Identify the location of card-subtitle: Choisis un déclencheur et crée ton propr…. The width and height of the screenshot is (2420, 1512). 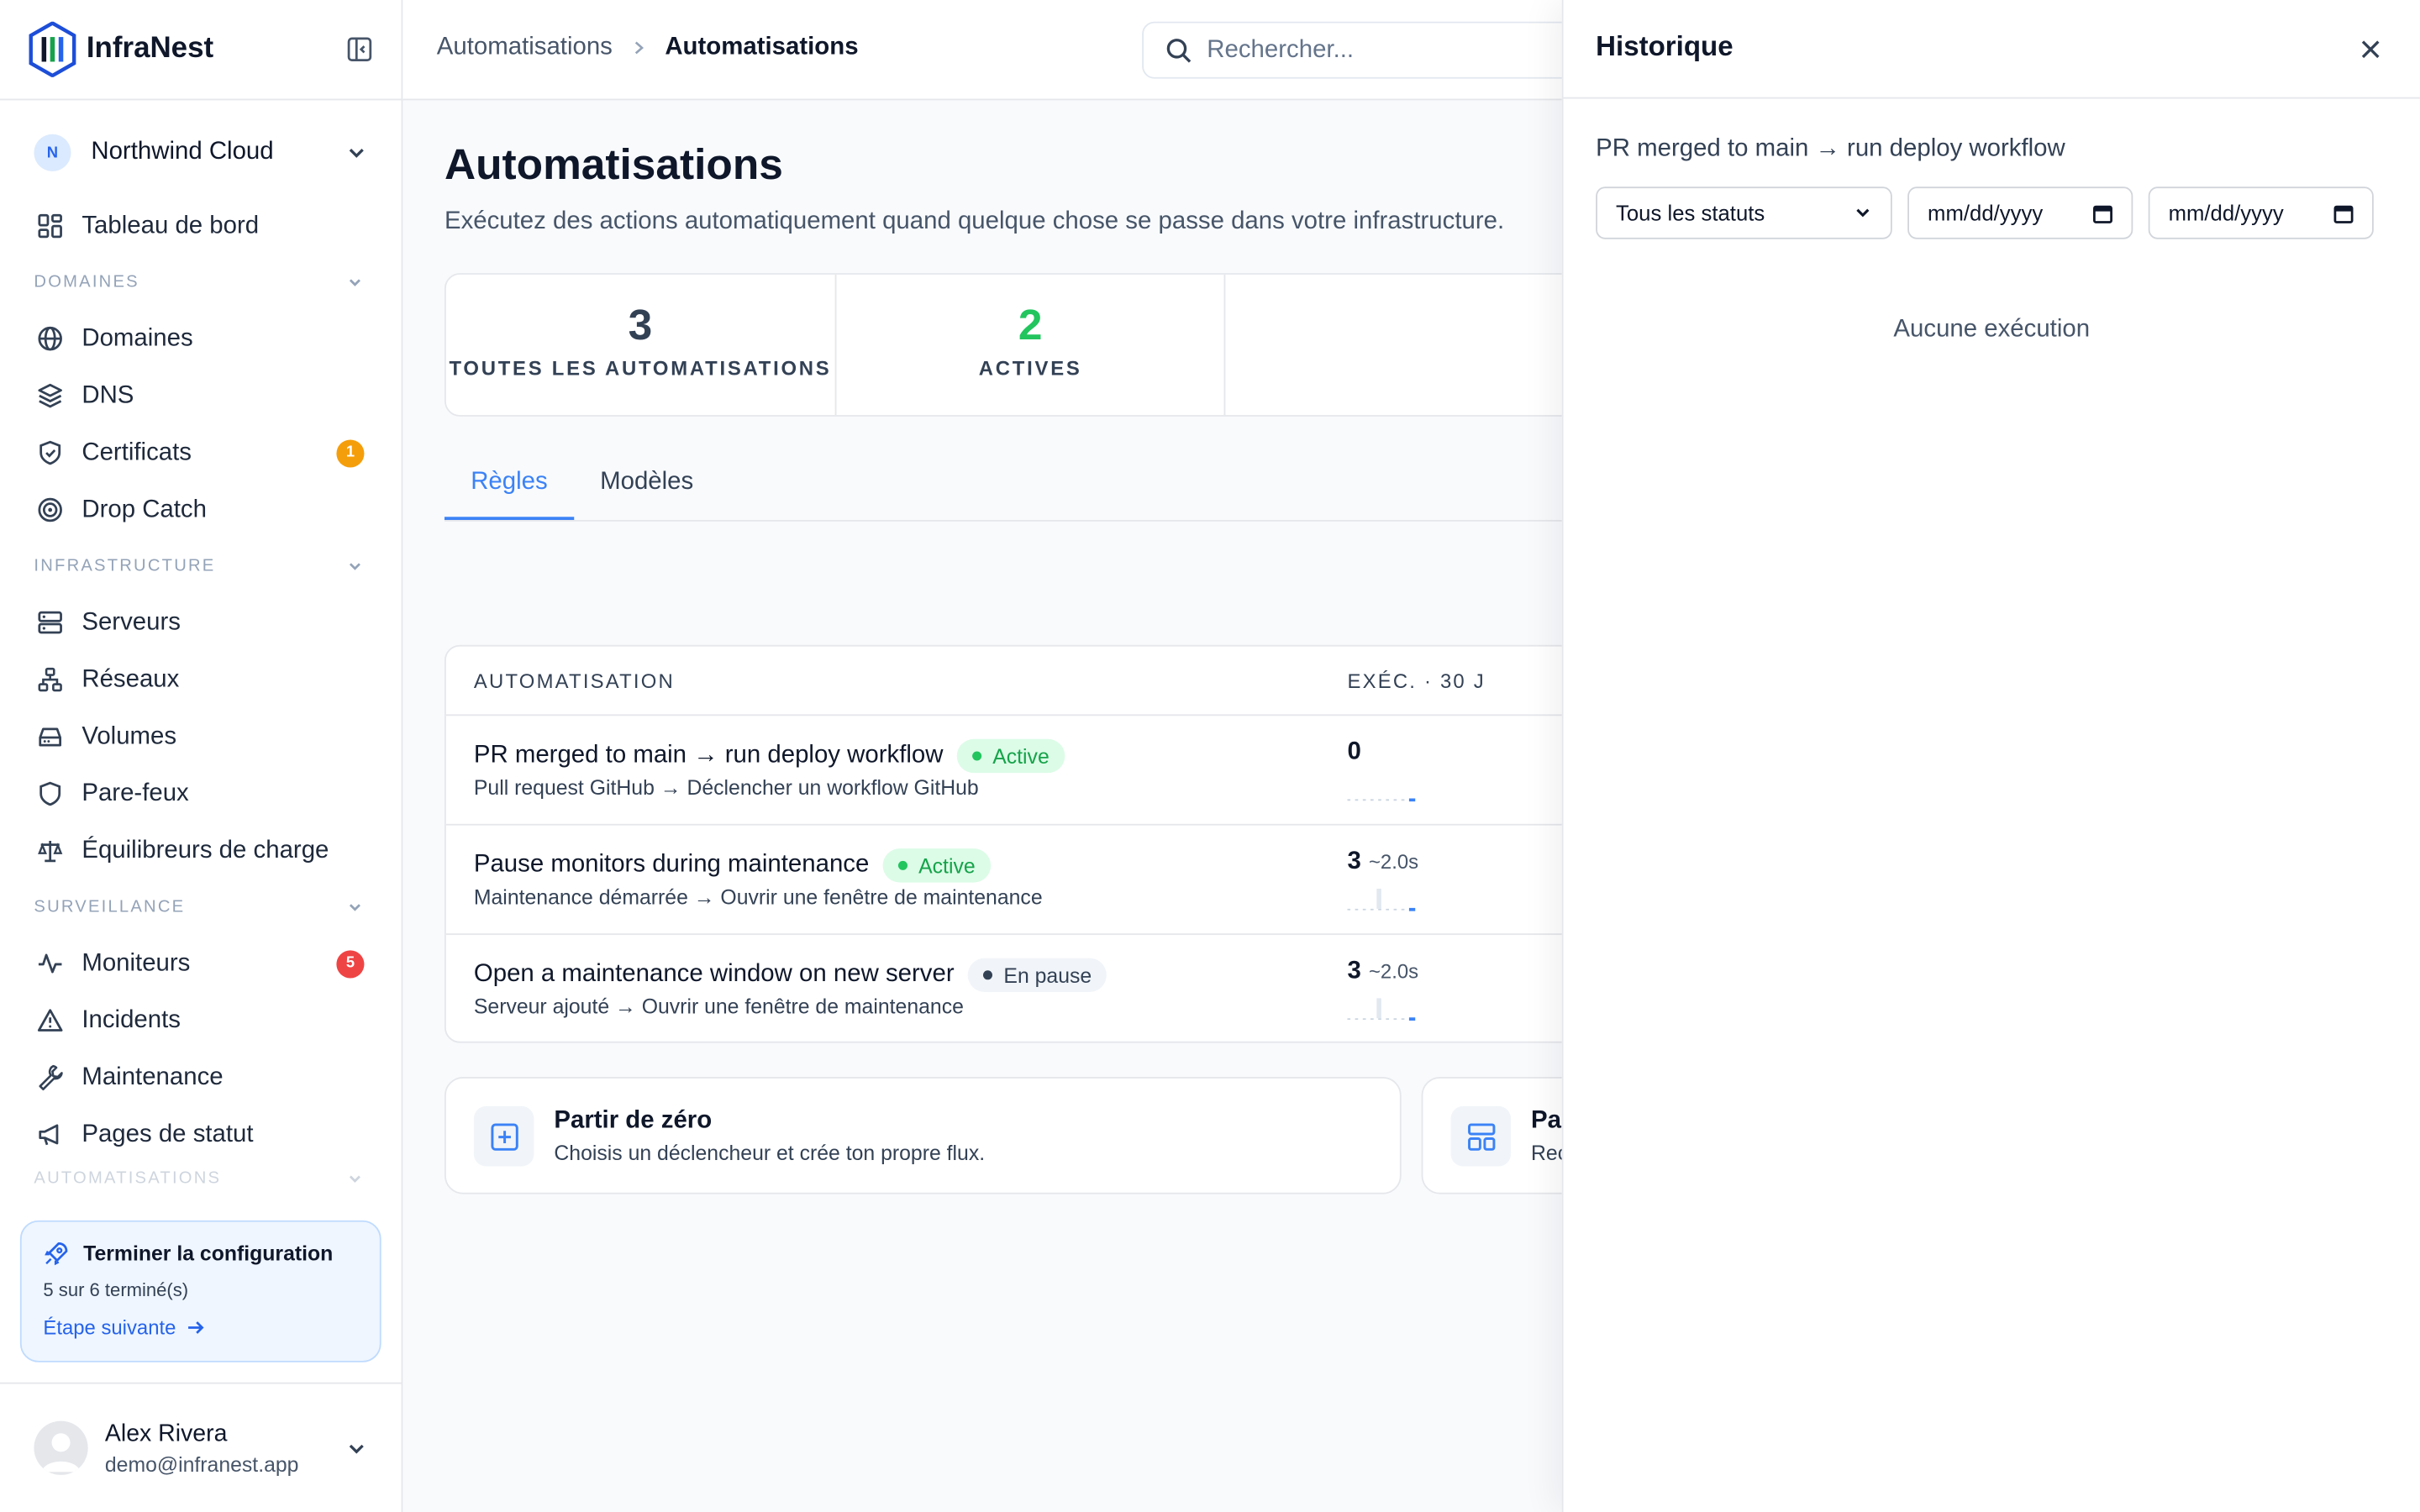
(770, 1153).